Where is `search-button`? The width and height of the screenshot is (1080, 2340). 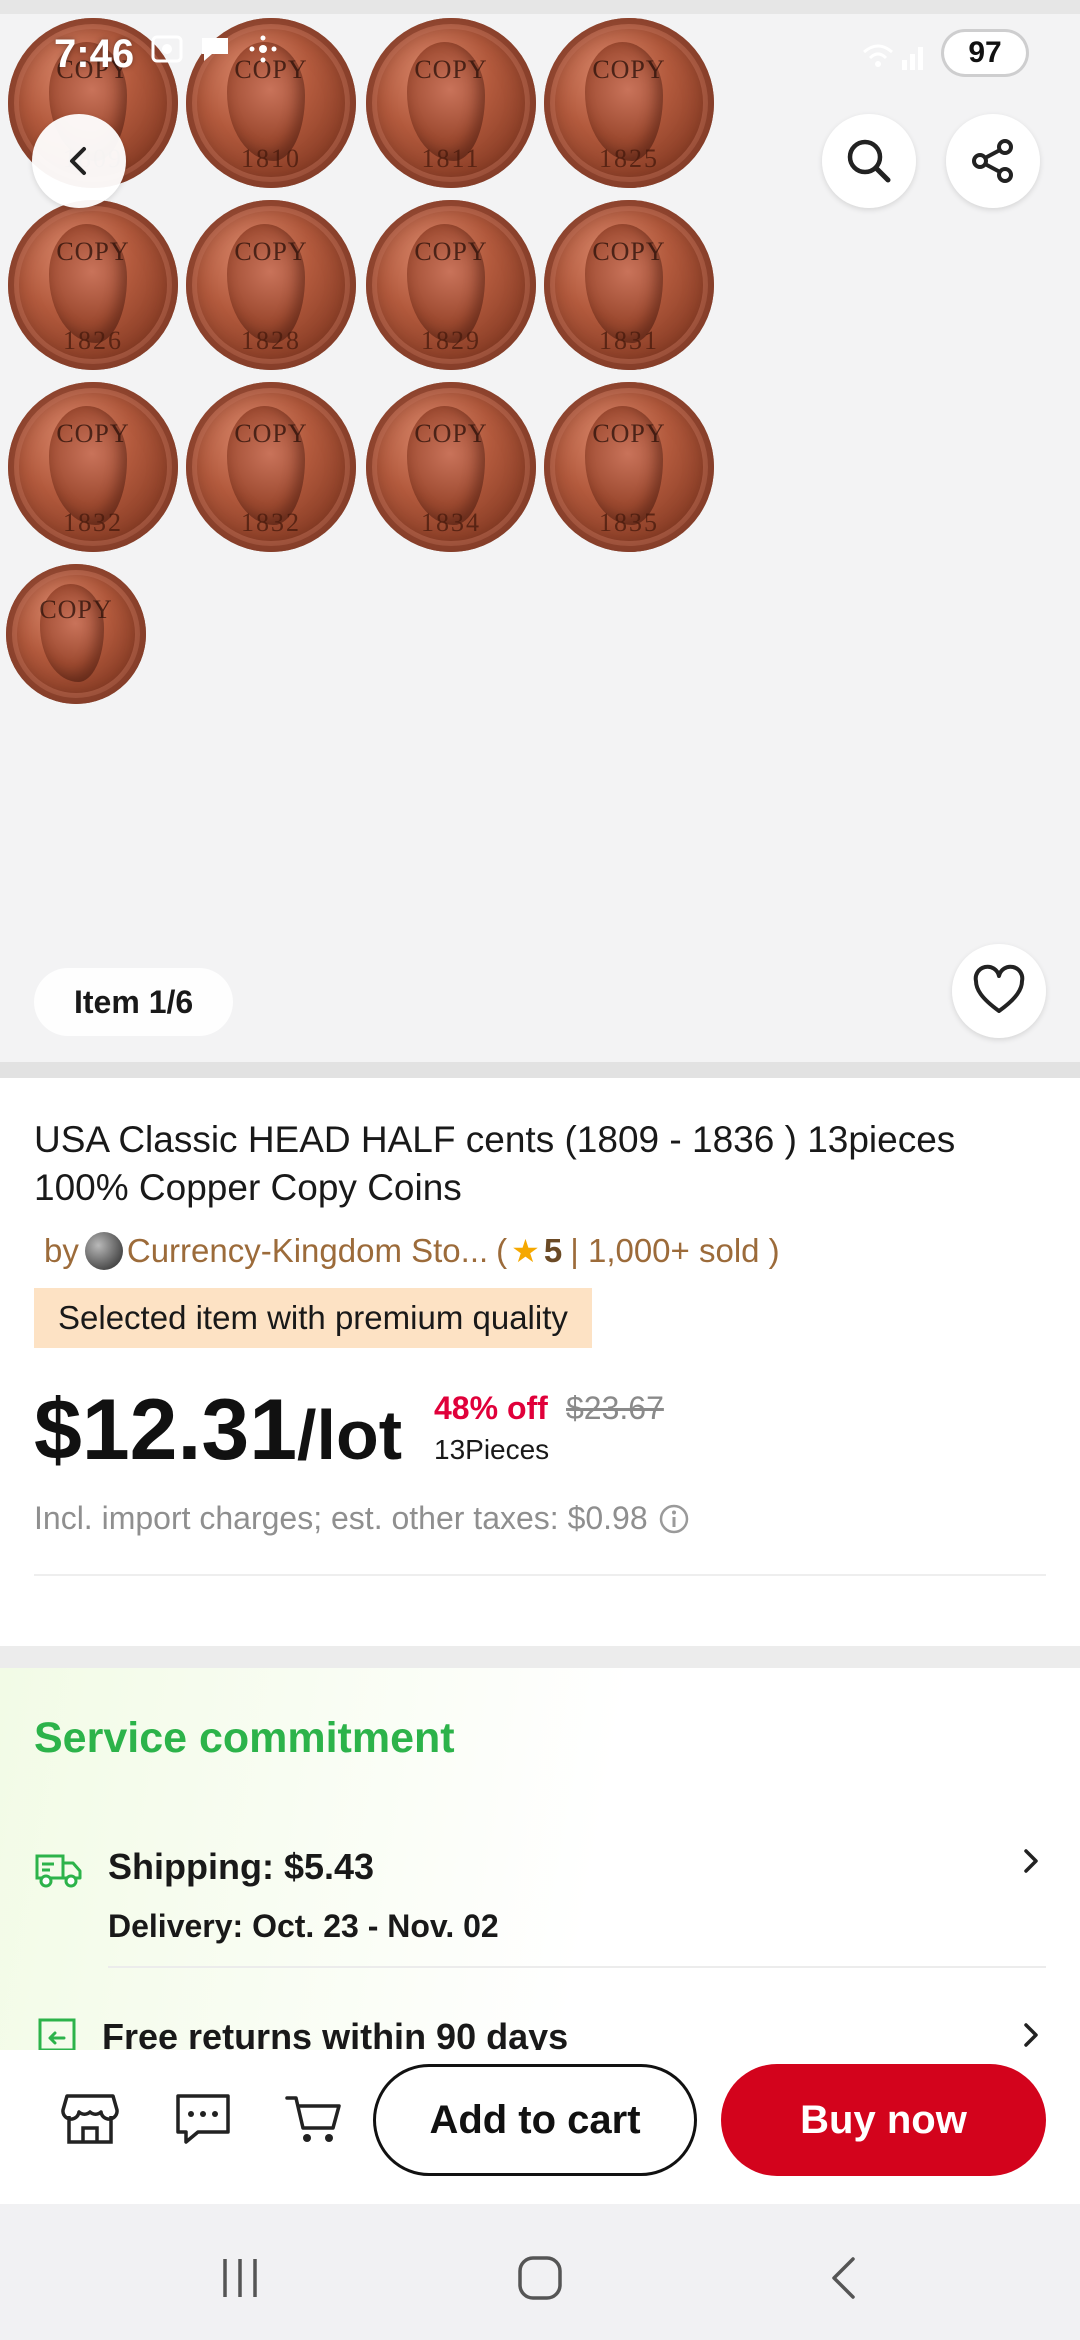 search-button is located at coordinates (869, 161).